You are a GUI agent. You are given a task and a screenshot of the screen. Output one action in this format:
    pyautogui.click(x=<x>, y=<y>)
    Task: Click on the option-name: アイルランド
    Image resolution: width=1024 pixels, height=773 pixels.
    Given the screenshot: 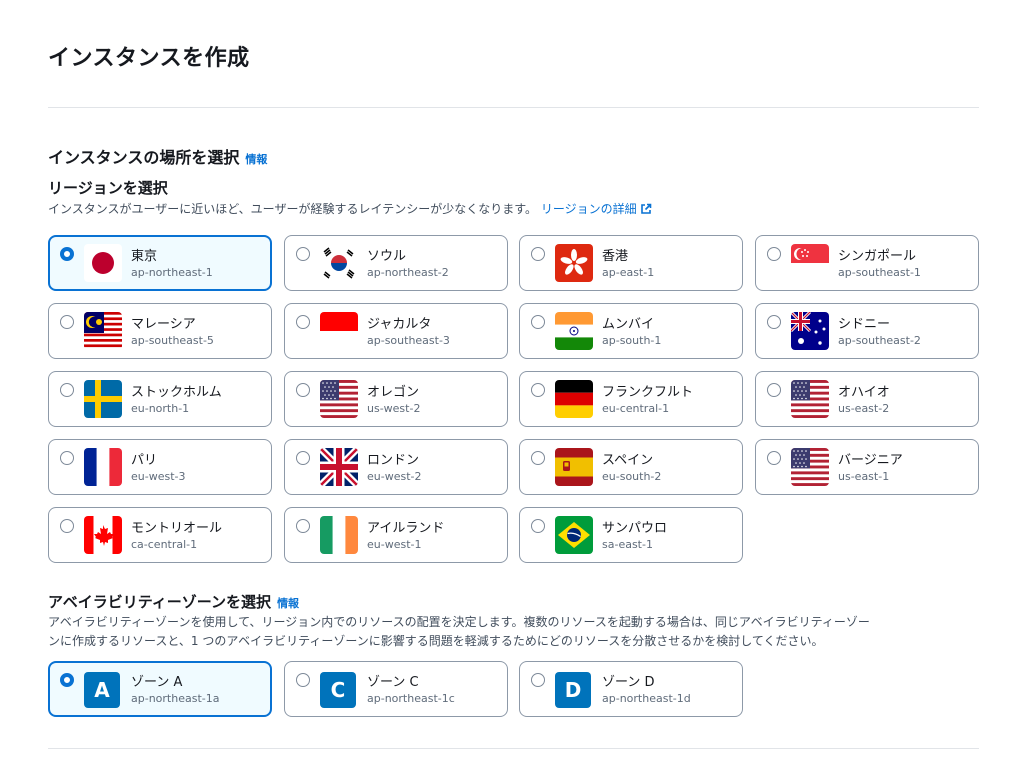 What is the action you would take?
    pyautogui.click(x=406, y=528)
    